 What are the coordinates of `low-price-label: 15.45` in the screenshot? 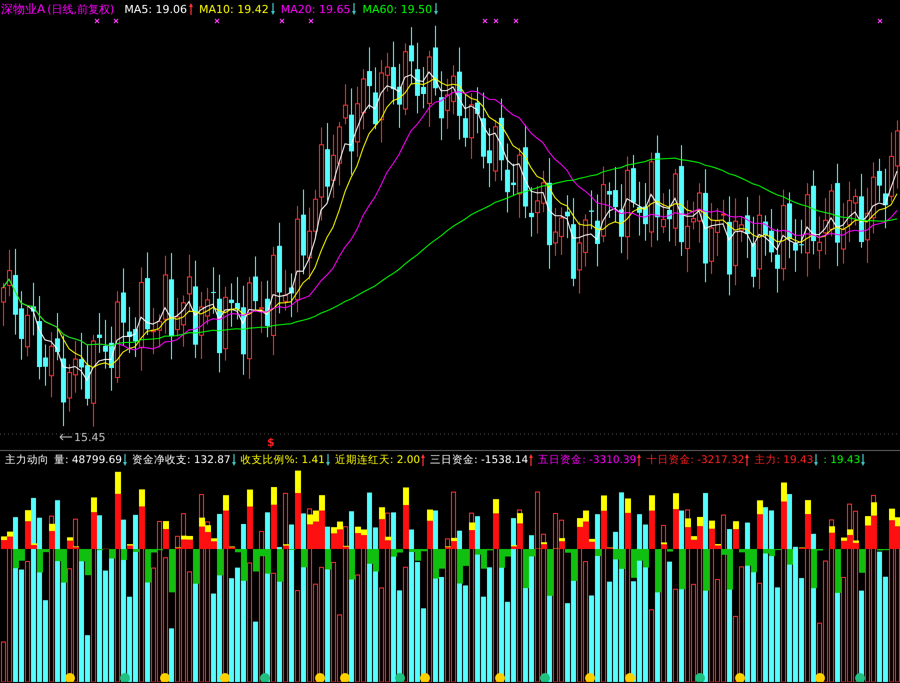 It's located at (90, 437).